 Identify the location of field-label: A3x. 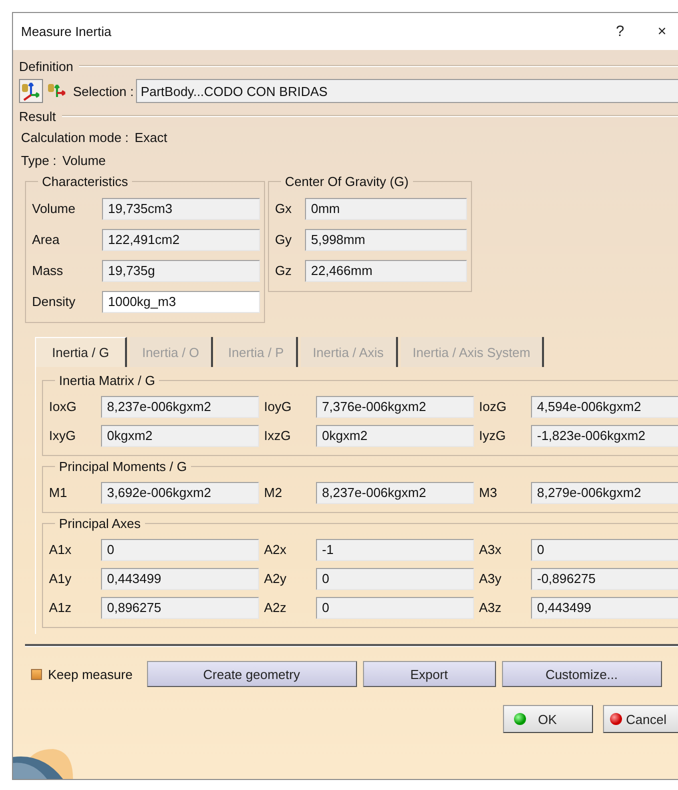
(490, 549).